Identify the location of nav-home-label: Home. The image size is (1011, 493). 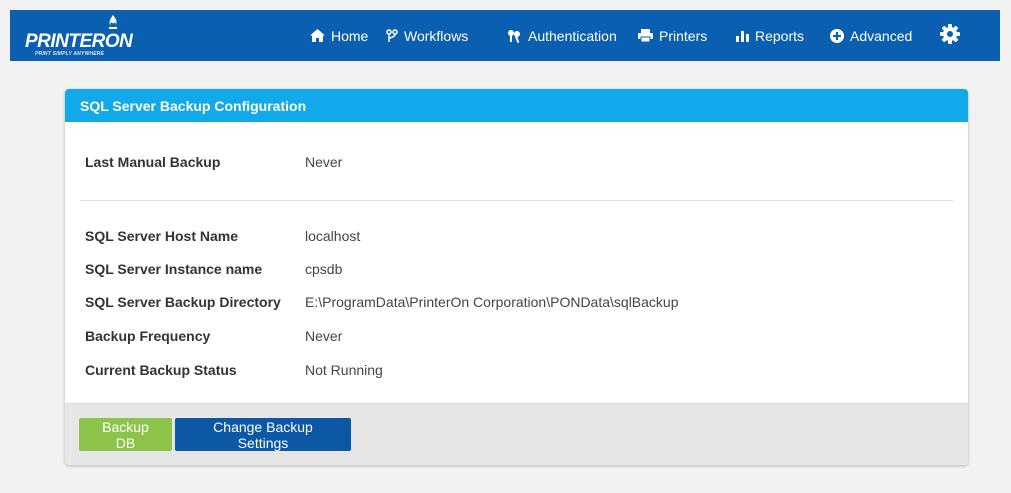
(350, 35).